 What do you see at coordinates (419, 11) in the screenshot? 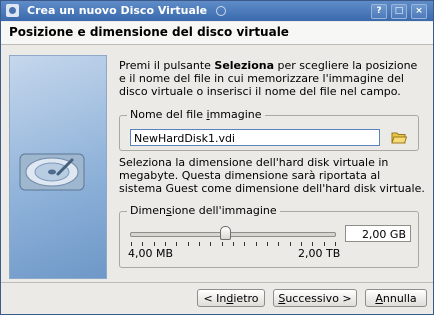
I see `close-button: ×` at bounding box center [419, 11].